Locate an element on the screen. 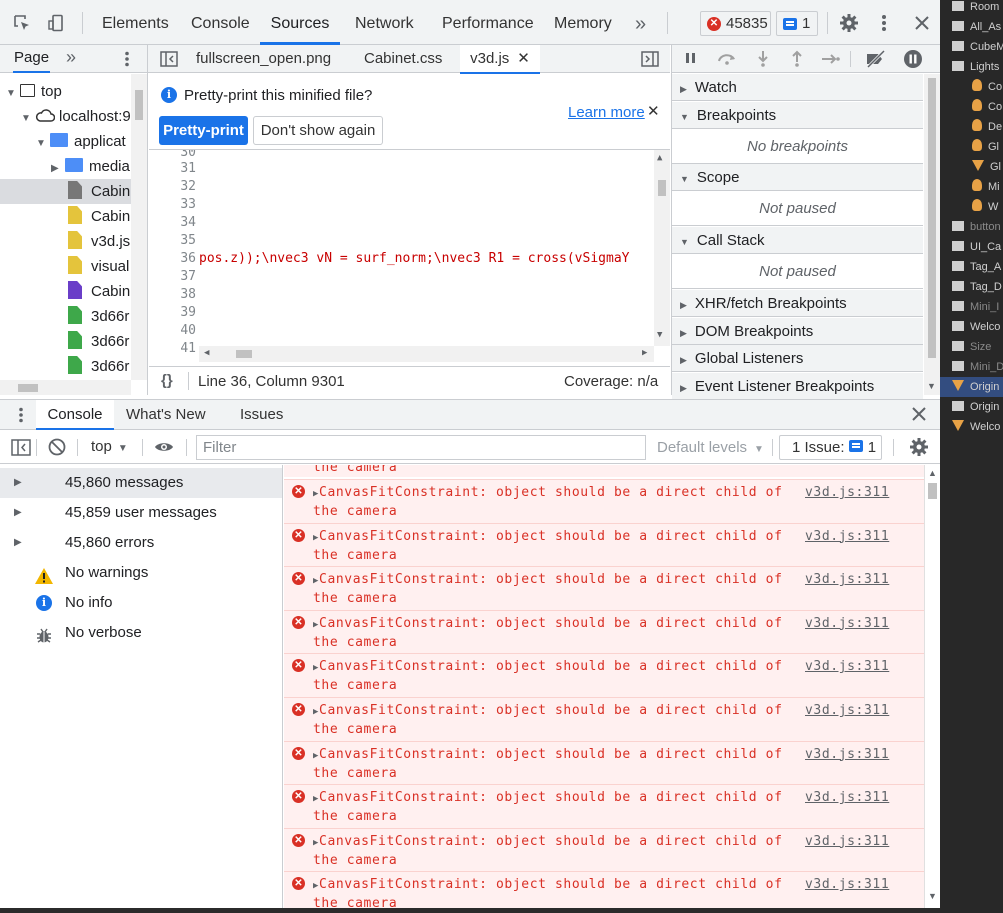 The height and width of the screenshot is (913, 1003). close-drawer-icon is located at coordinates (919, 415).